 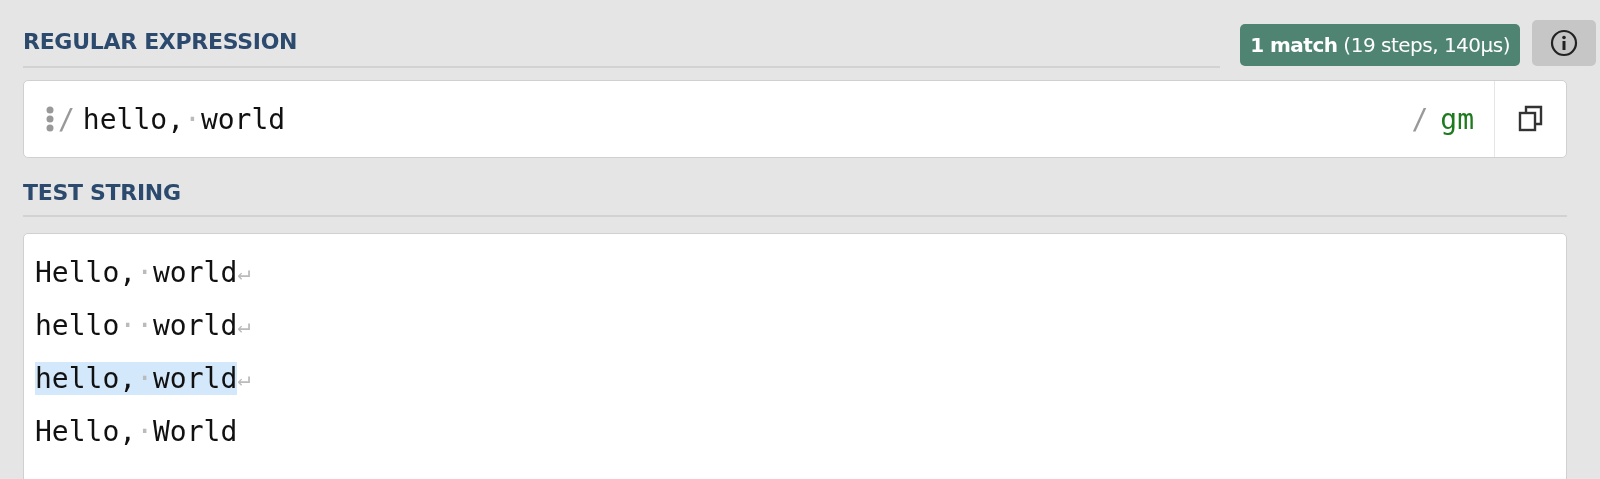 I want to click on code-text: World, so click(x=195, y=431).